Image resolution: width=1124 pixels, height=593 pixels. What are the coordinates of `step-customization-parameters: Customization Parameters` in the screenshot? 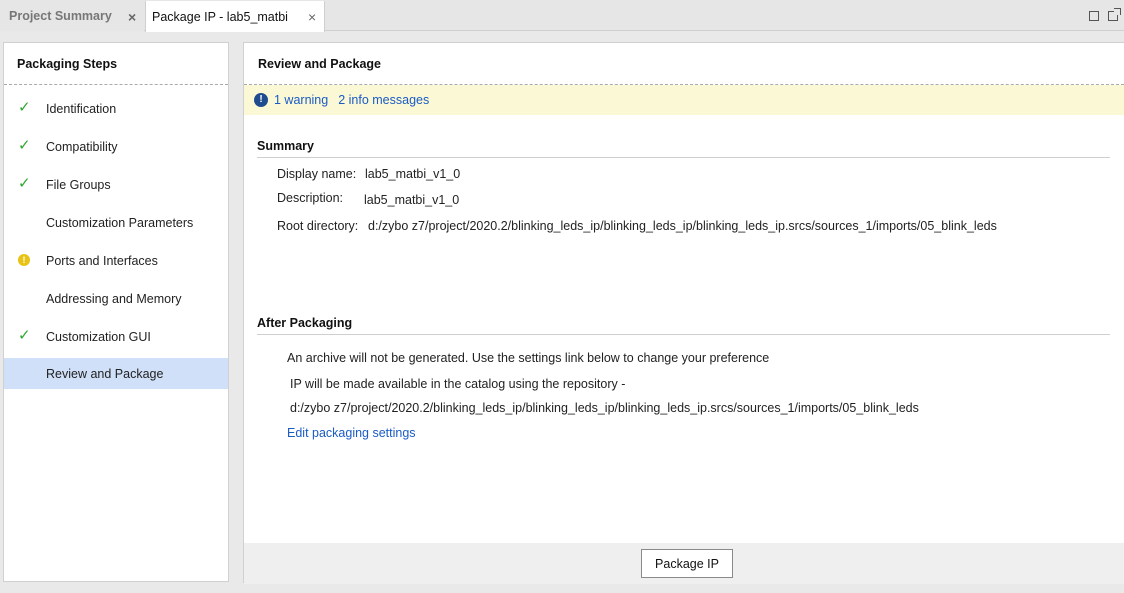 It's located at (116, 222).